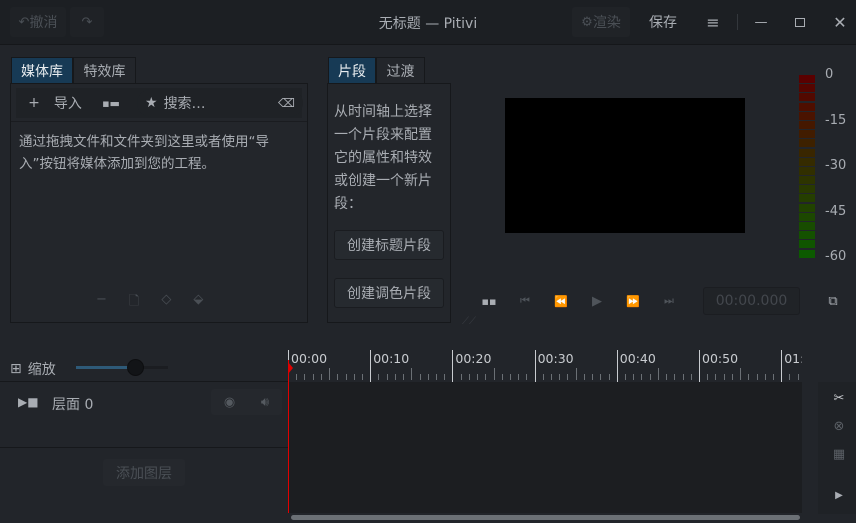 The height and width of the screenshot is (523, 856). Describe the element at coordinates (290, 436) in the screenshot. I see `playhead` at that location.